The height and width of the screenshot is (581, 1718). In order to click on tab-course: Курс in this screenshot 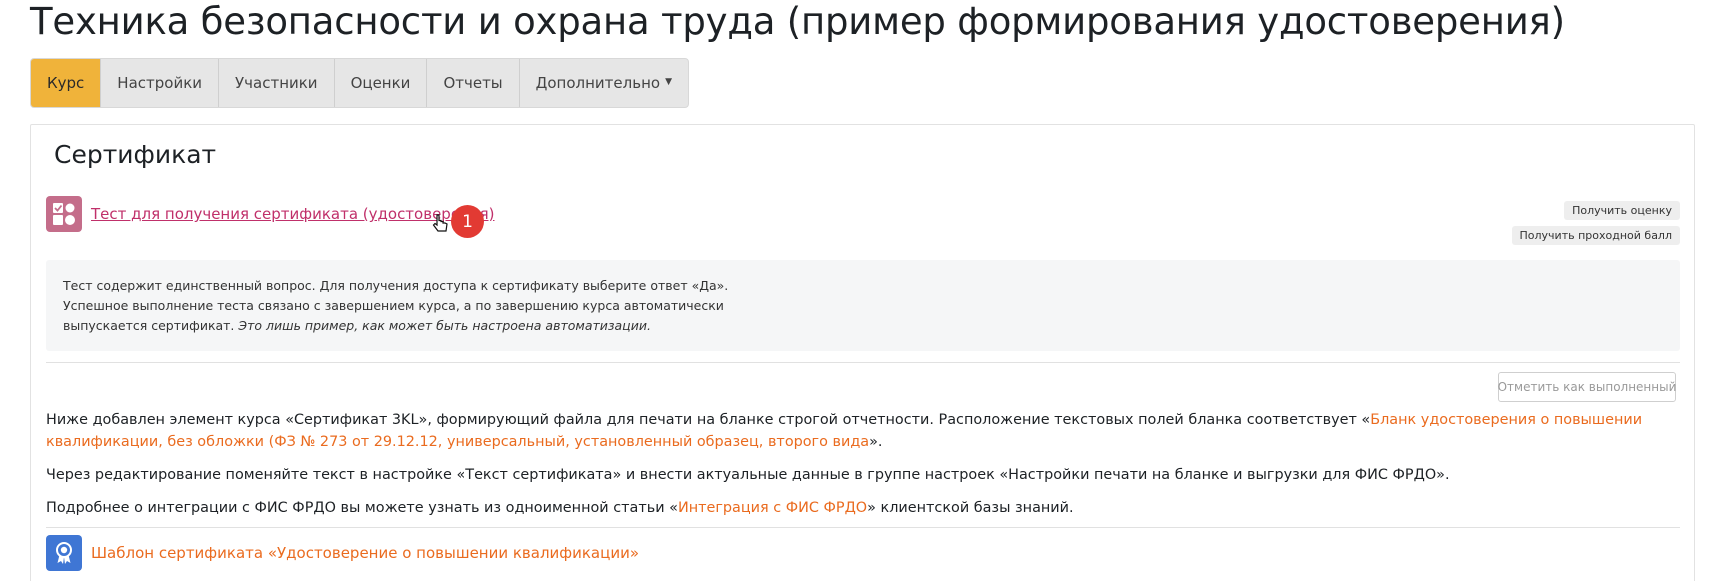, I will do `click(66, 83)`.